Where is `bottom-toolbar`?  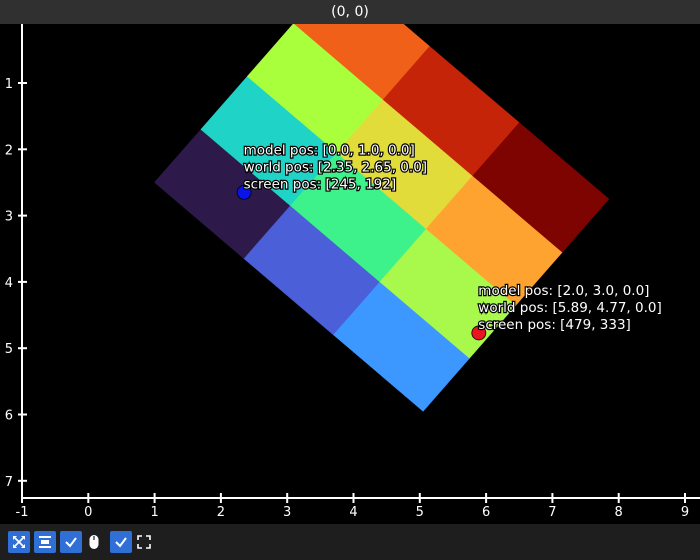 bottom-toolbar is located at coordinates (350, 542).